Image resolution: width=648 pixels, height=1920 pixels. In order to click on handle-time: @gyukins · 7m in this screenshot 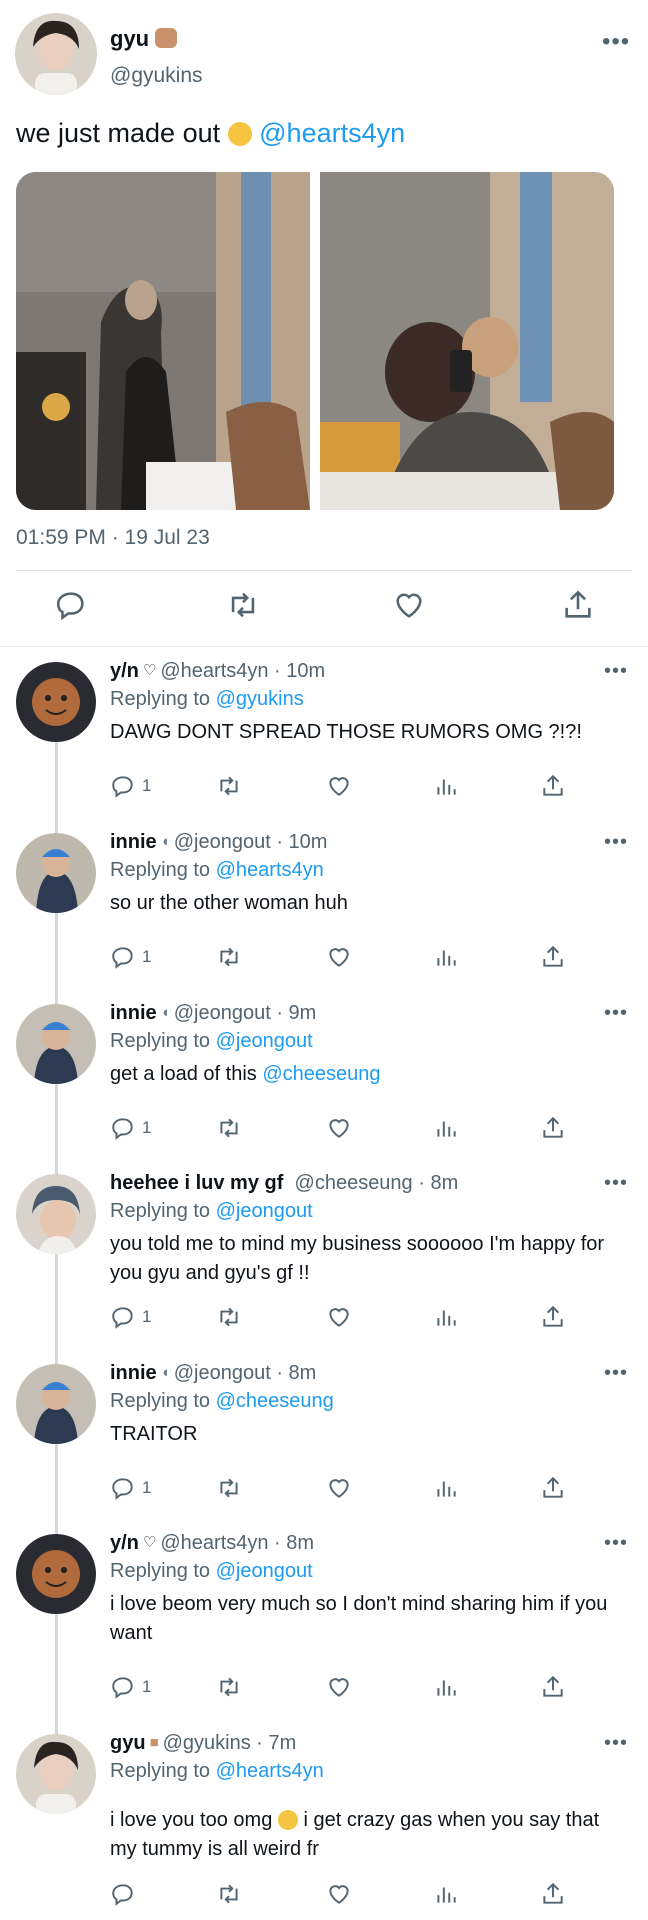, I will do `click(230, 1743)`.